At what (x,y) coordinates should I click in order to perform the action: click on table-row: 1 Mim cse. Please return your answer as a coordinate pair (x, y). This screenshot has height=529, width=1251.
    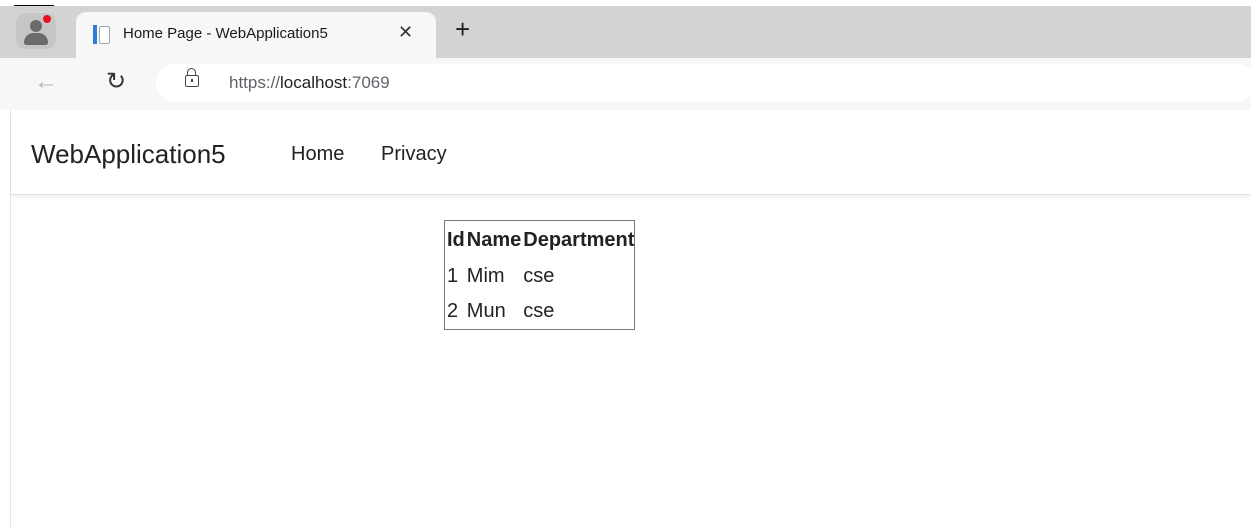
    Looking at the image, I should click on (539, 276).